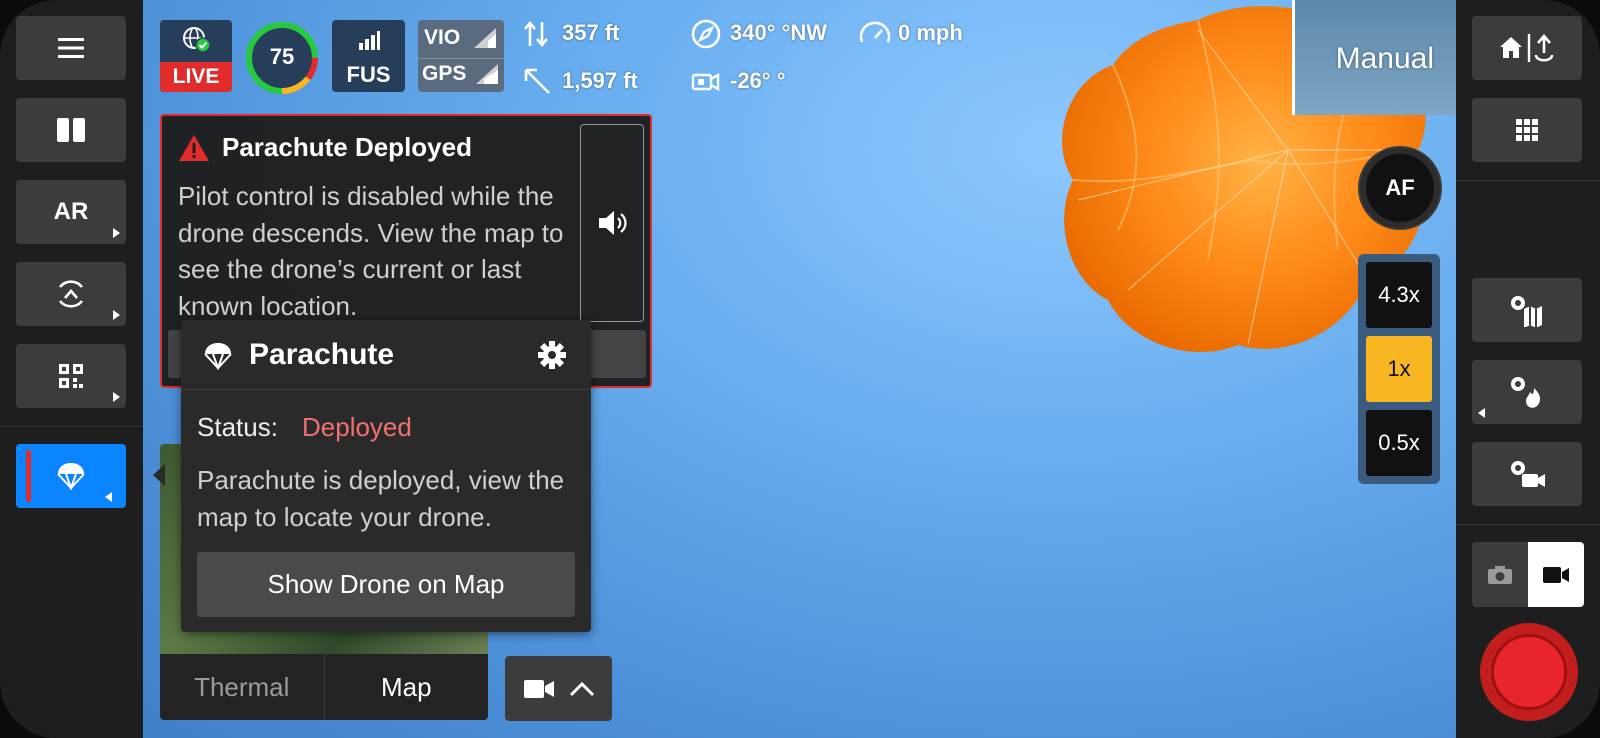 This screenshot has width=1600, height=738. I want to click on thermal-settings-icon, so click(1526, 392).